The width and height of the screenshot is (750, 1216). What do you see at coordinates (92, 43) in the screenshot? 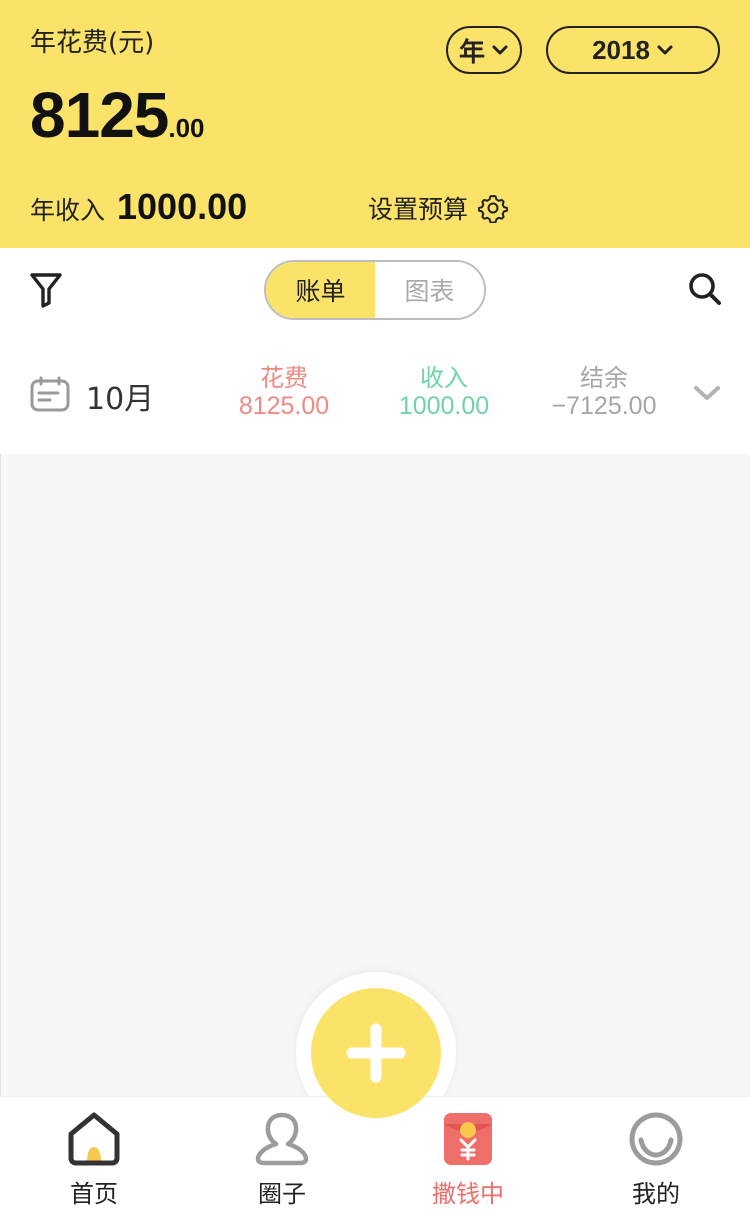
I see `annual-spend-label: 年花费(元)` at bounding box center [92, 43].